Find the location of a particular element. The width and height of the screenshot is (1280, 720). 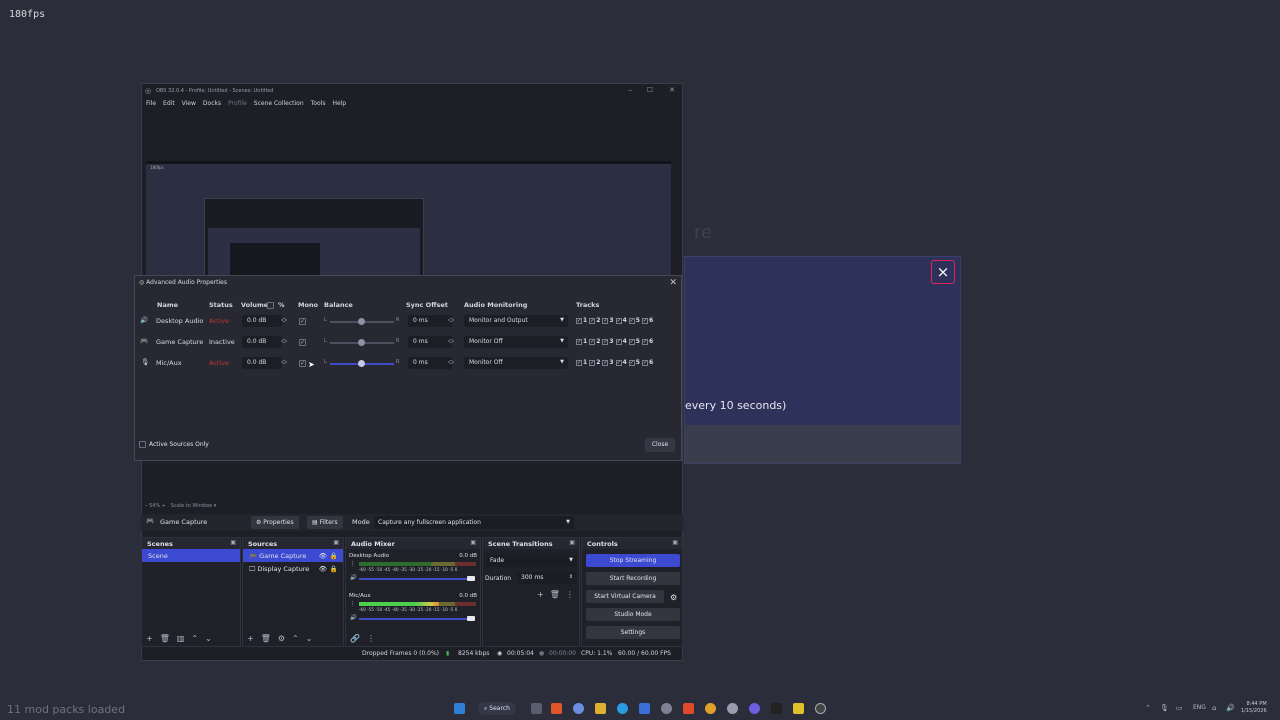

app-icon is located at coordinates (556, 708).